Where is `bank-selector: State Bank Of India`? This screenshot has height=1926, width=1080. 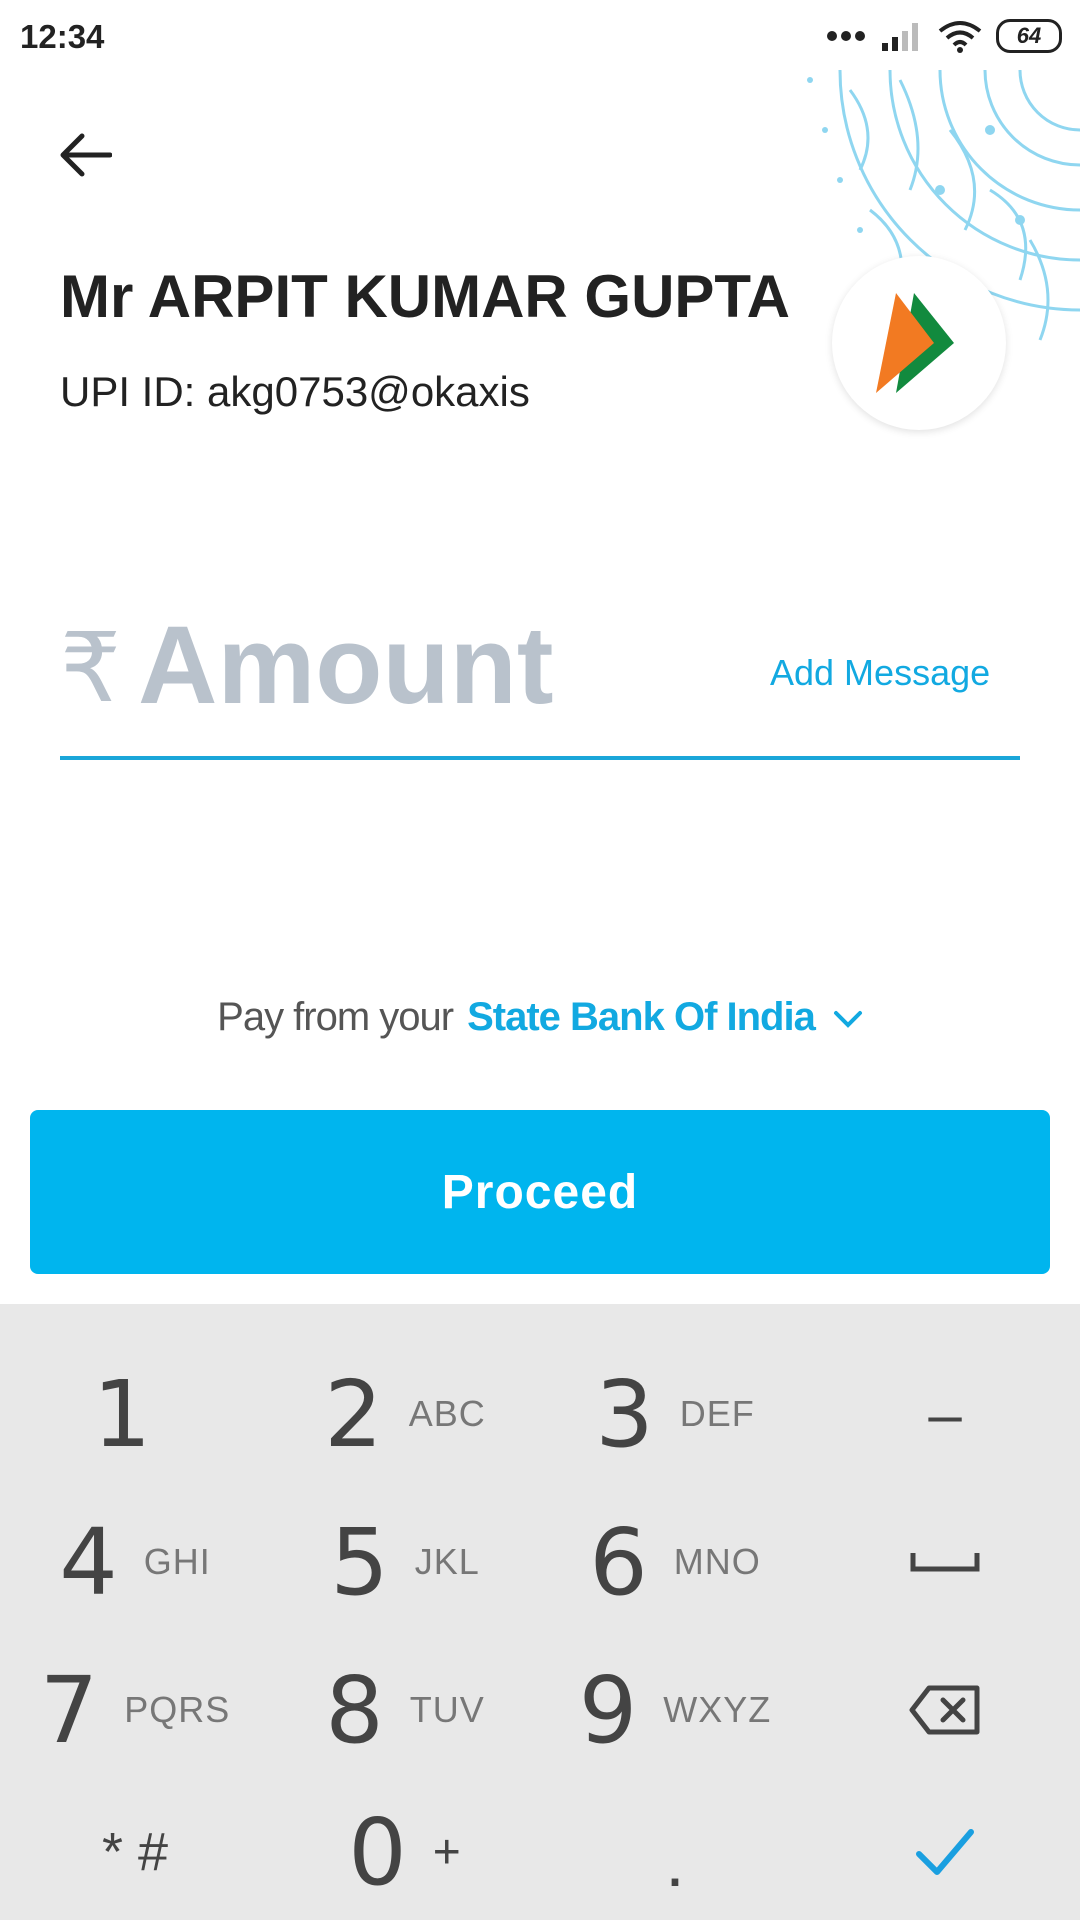
bank-selector: State Bank Of India is located at coordinates (665, 1017).